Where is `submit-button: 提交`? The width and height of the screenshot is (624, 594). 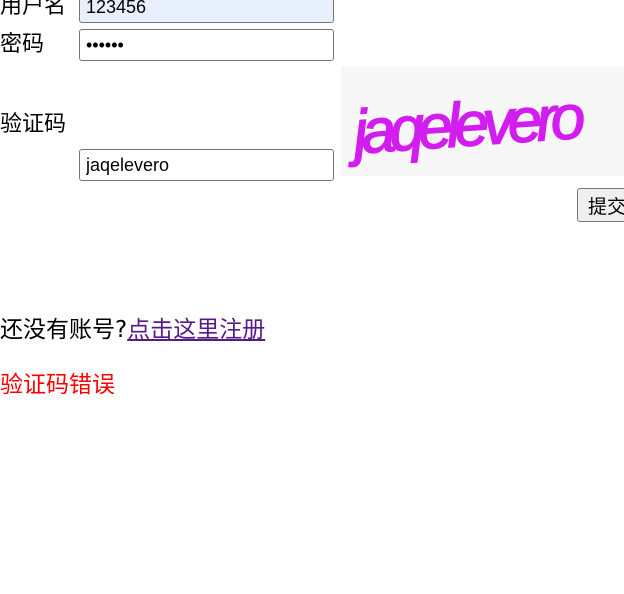
submit-button: 提交 is located at coordinates (600, 205).